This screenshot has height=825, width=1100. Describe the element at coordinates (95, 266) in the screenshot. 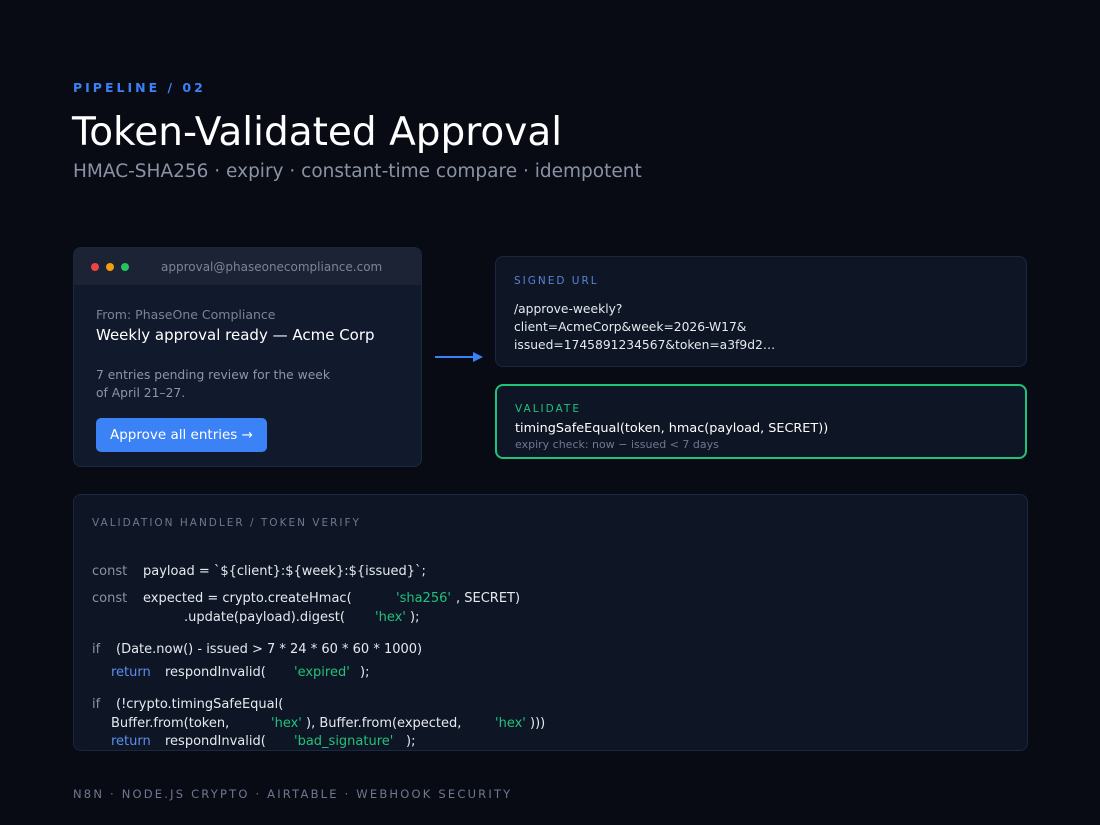

I see `window-close-dot` at that location.